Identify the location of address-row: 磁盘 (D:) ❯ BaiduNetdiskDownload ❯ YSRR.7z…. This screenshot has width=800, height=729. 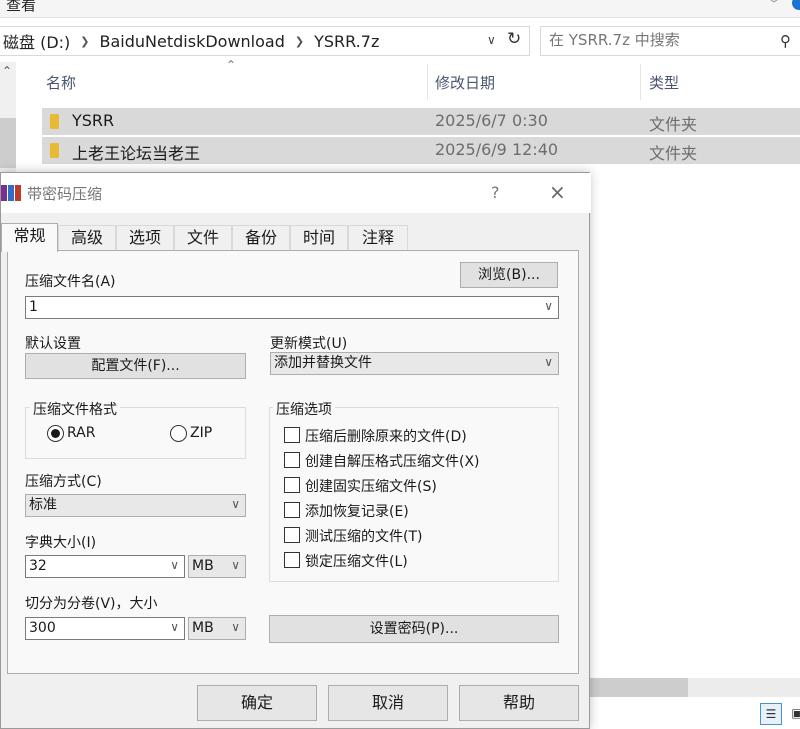
(400, 42).